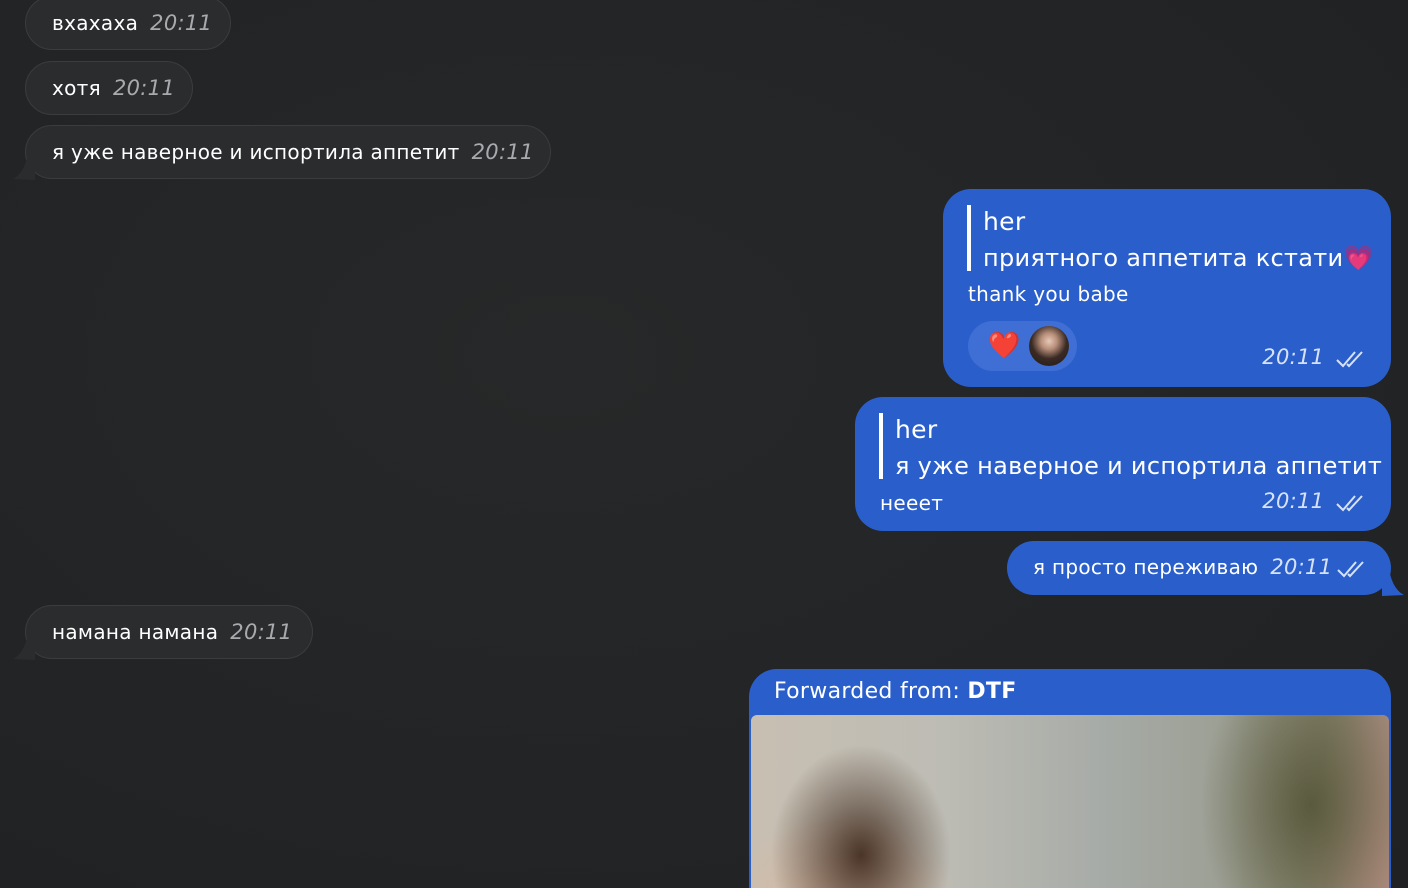 This screenshot has height=888, width=1408. What do you see at coordinates (991, 691) in the screenshot?
I see `forwarded-source: DTF` at bounding box center [991, 691].